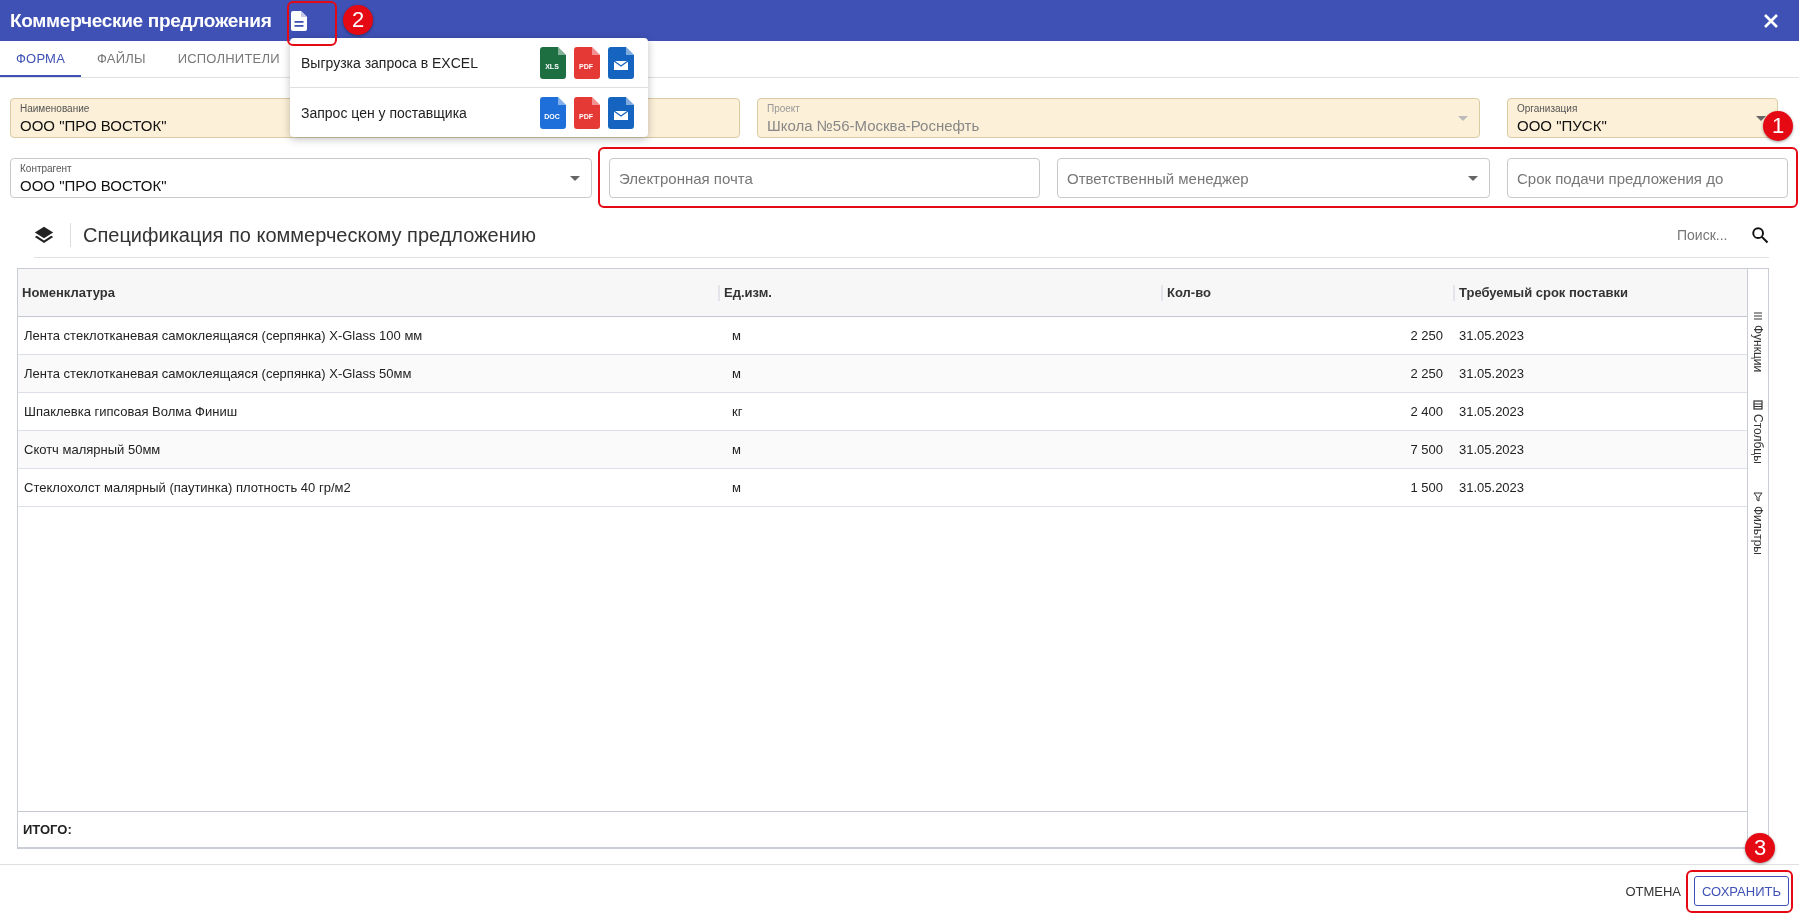 The width and height of the screenshot is (1799, 917). What do you see at coordinates (309, 235) in the screenshot?
I see `section-title: Спецификация по коммерческому предложению` at bounding box center [309, 235].